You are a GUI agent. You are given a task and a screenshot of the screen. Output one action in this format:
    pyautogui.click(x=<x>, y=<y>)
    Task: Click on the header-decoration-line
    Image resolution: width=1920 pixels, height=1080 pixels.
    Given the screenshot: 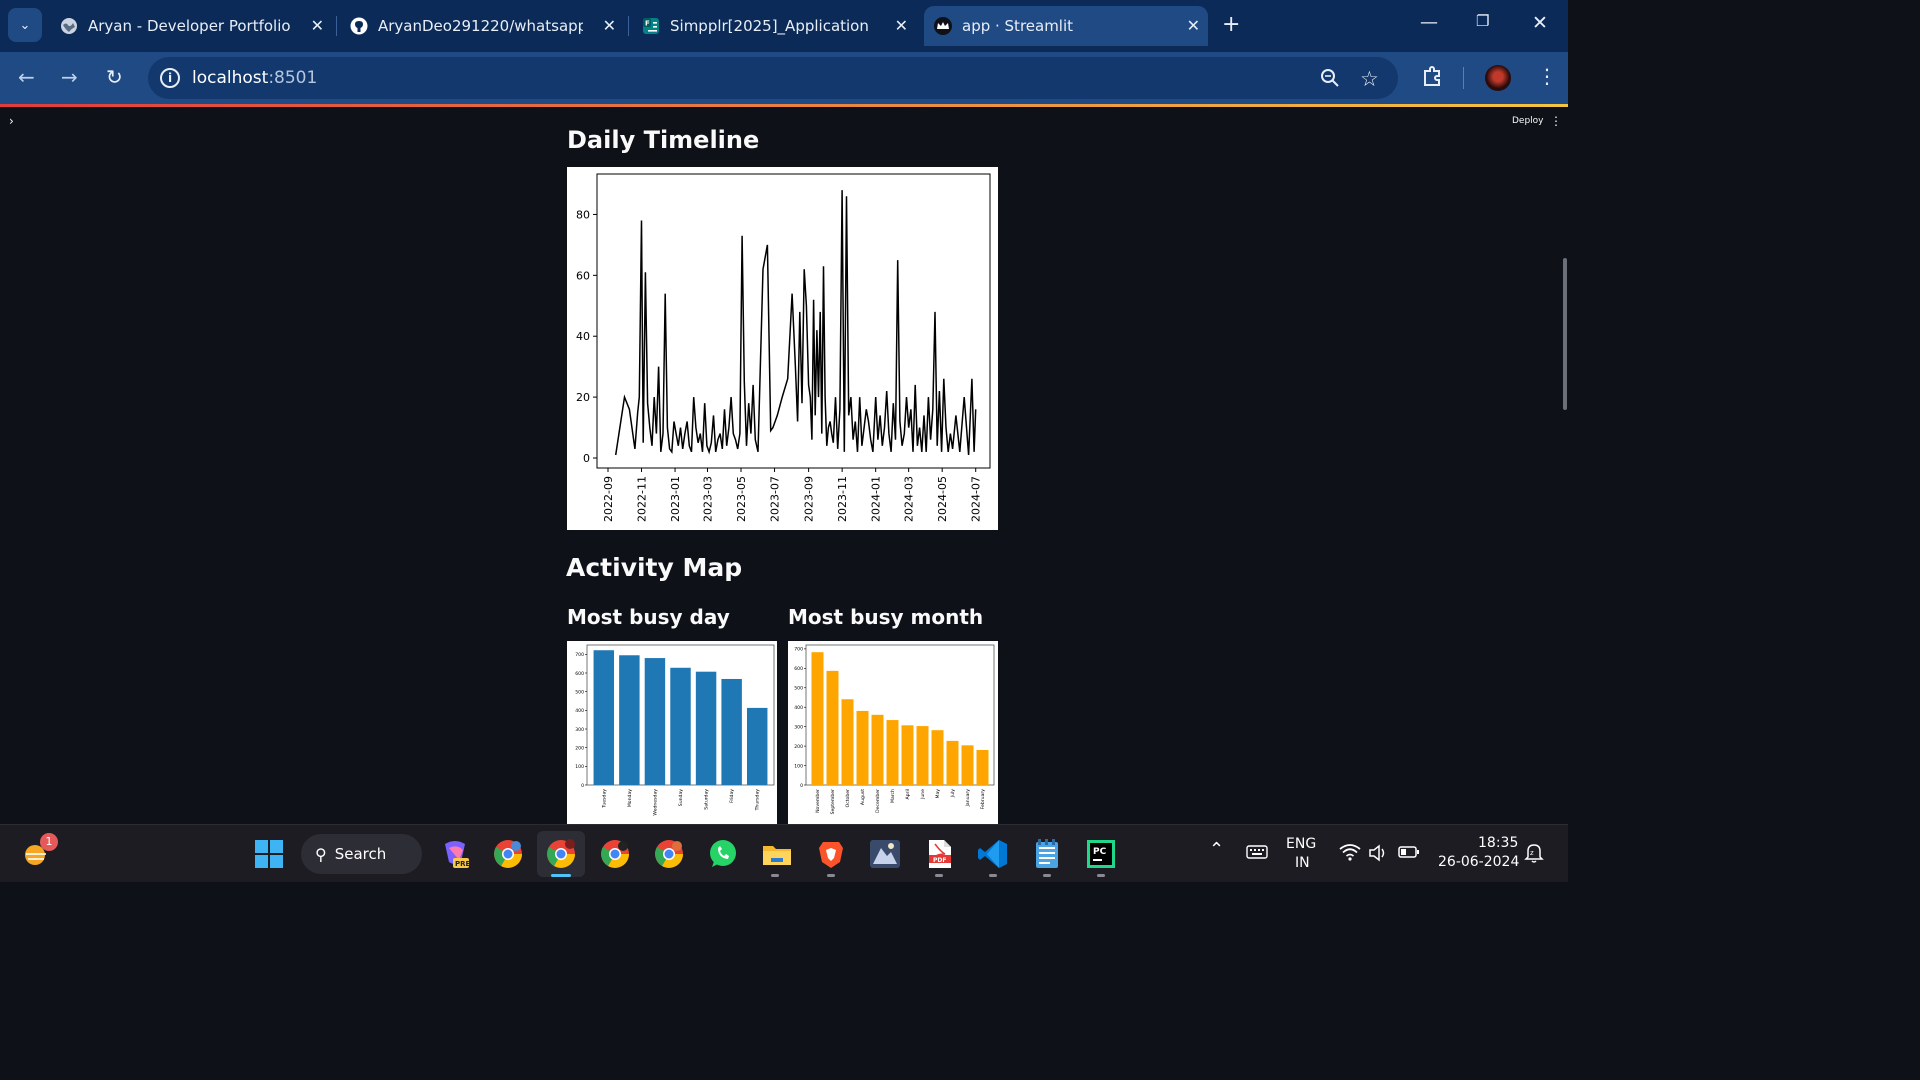 What is the action you would take?
    pyautogui.click(x=784, y=105)
    